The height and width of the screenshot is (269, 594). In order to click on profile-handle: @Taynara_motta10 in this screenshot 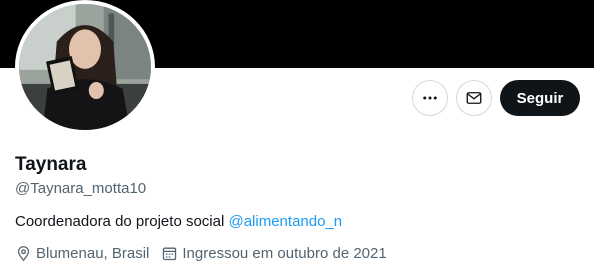, I will do `click(81, 188)`.